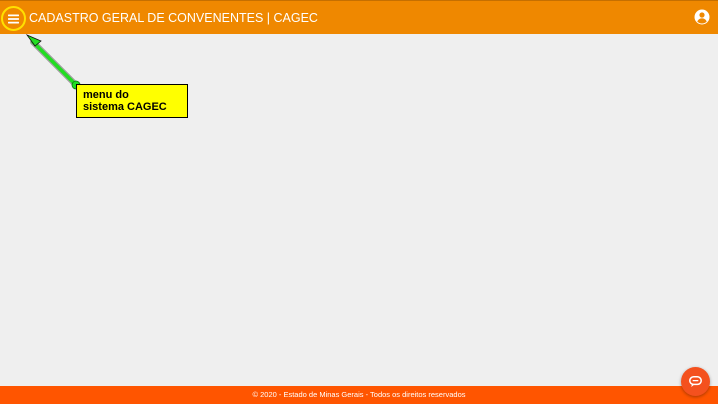 Image resolution: width=718 pixels, height=404 pixels. Describe the element at coordinates (173, 18) in the screenshot. I see `page-title: CADASTRO GERAL DE CONVENENTES | CAGEC` at that location.